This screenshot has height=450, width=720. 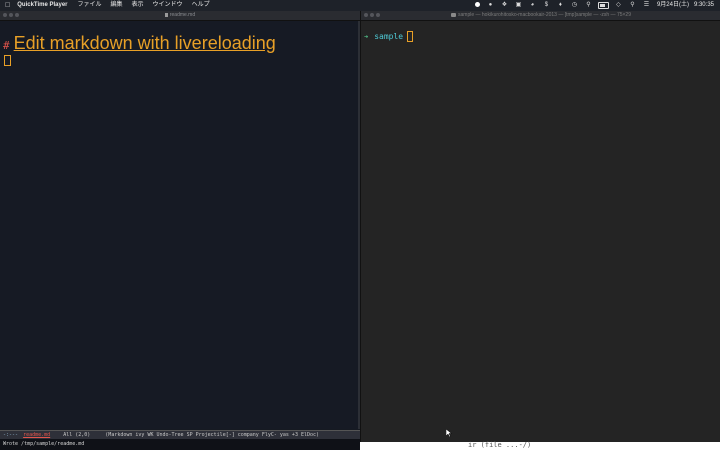 I want to click on battery-icon, so click(x=603, y=5).